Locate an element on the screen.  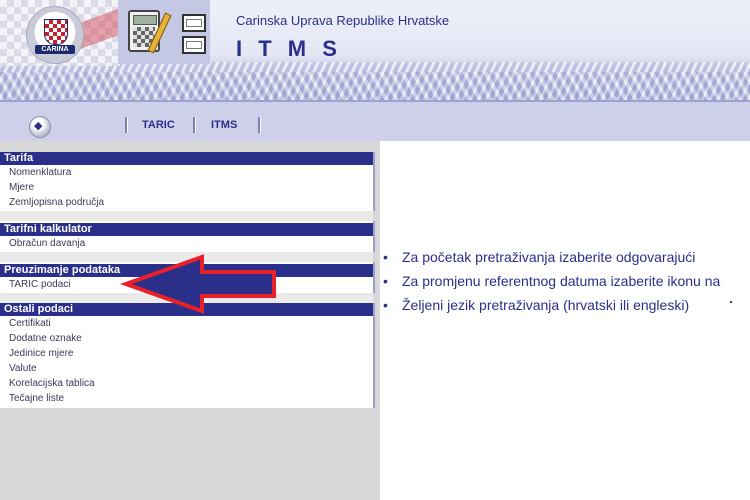
menu-item-tecajne-liste: Tečajne liste is located at coordinates (186, 398).